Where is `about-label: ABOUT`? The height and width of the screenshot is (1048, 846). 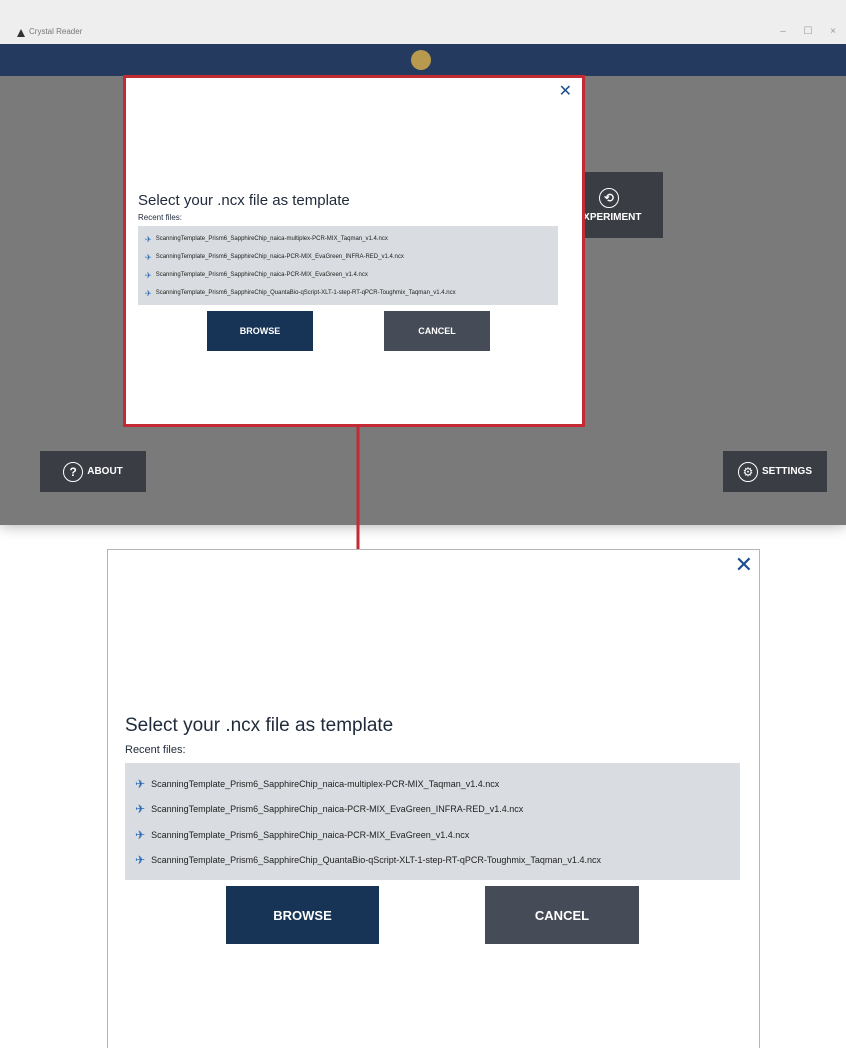
about-label: ABOUT is located at coordinates (105, 471).